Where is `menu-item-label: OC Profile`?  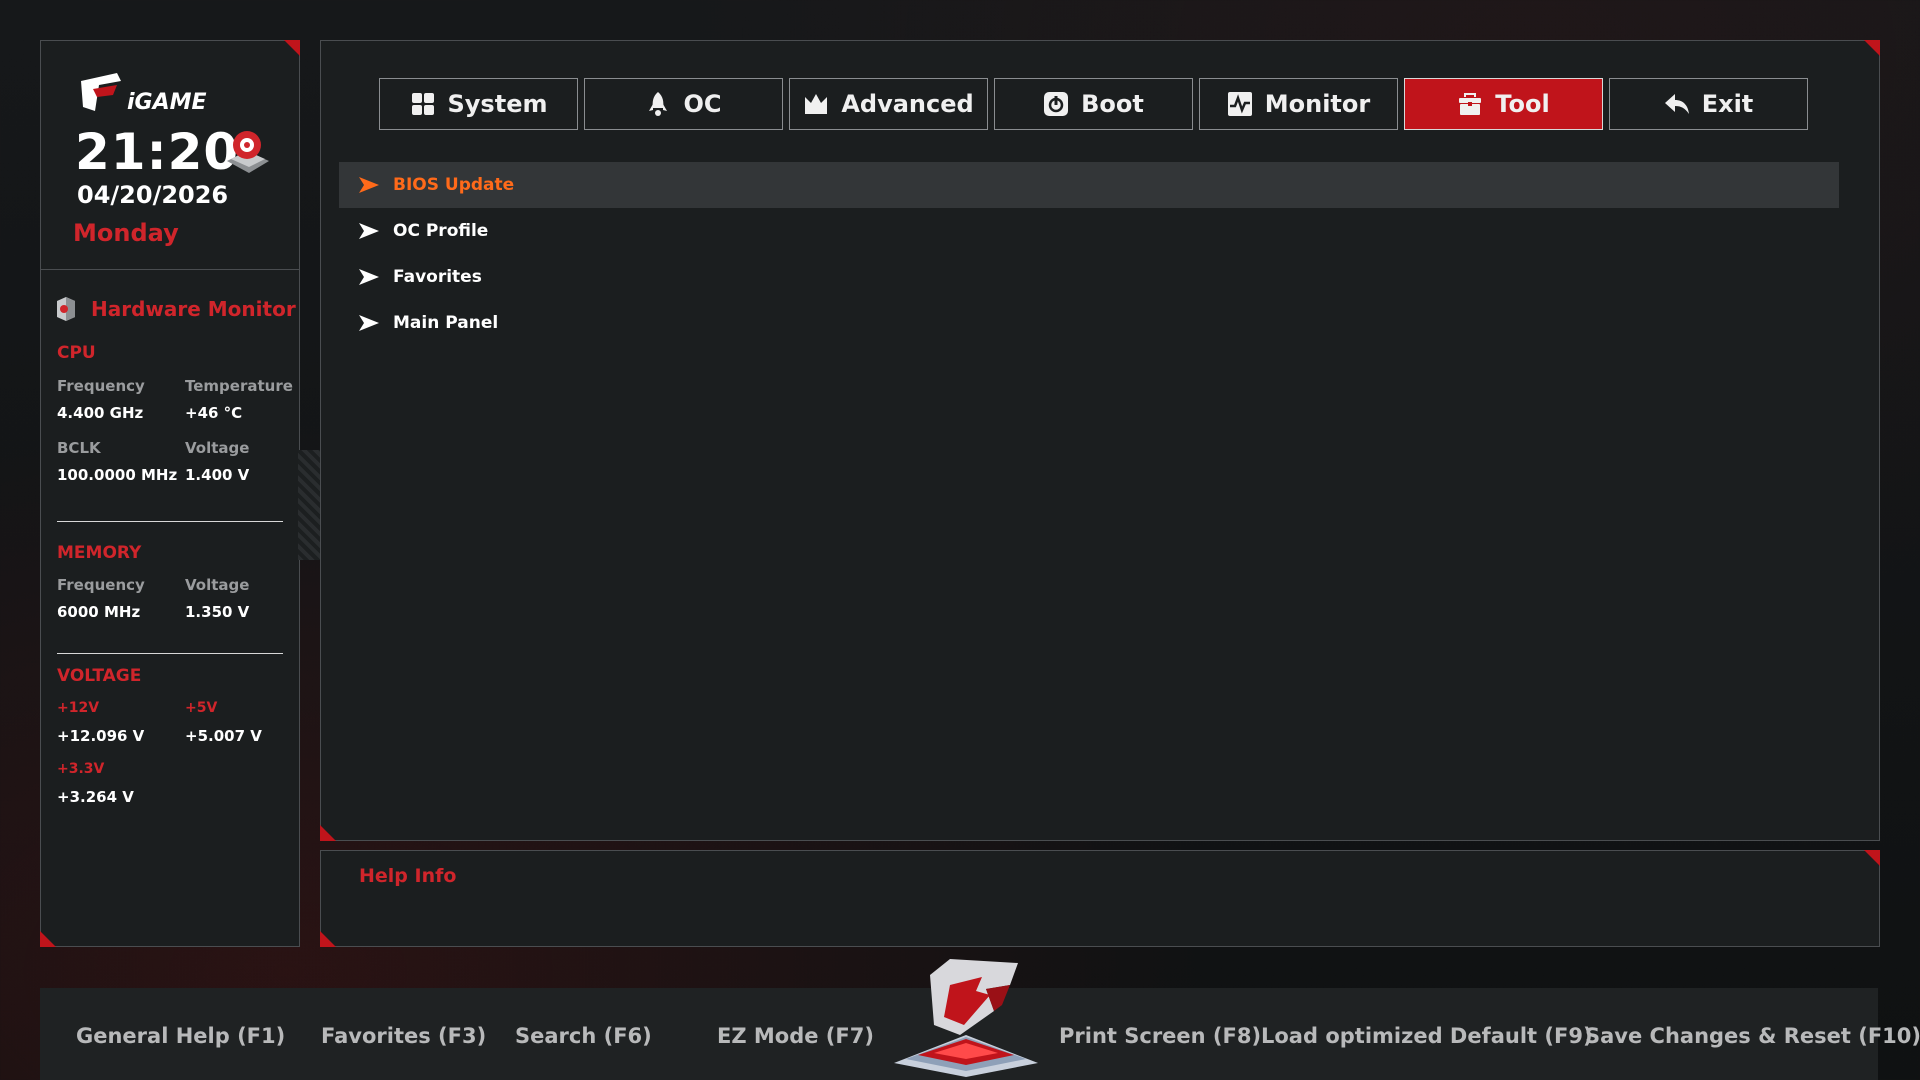
menu-item-label: OC Profile is located at coordinates (441, 231).